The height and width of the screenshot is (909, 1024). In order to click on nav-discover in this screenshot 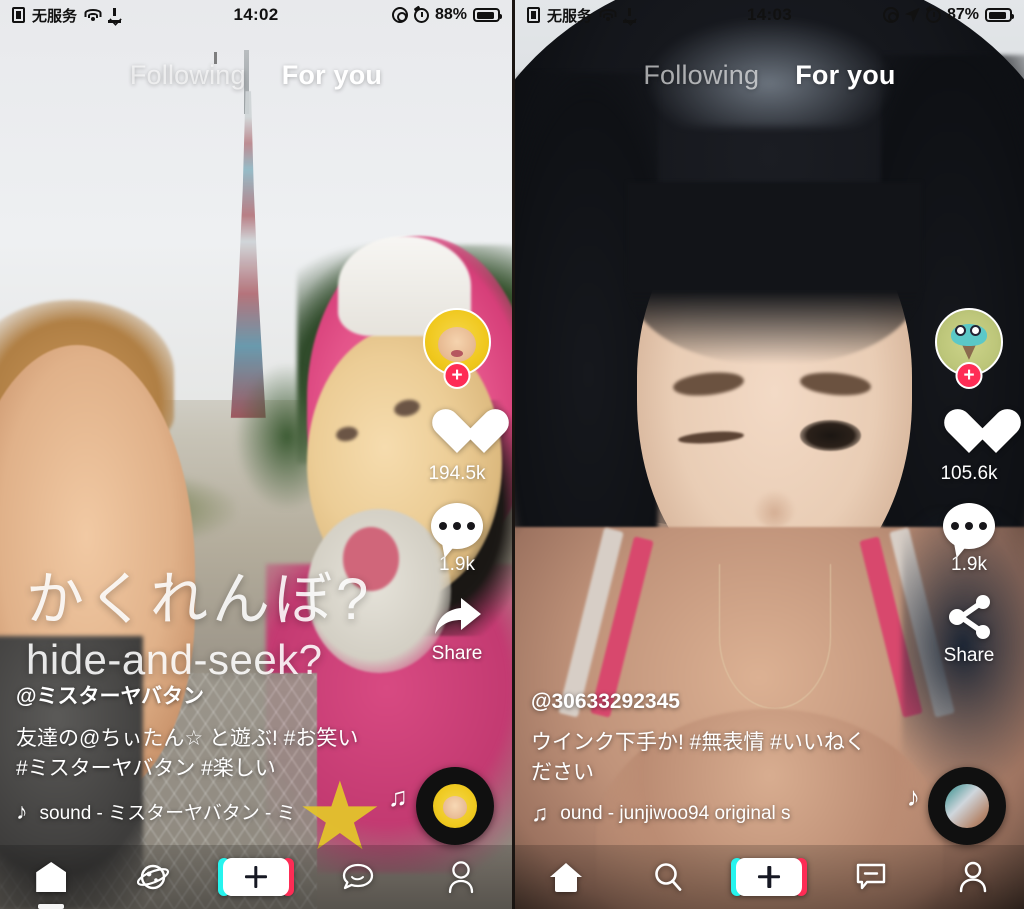, I will do `click(154, 877)`.